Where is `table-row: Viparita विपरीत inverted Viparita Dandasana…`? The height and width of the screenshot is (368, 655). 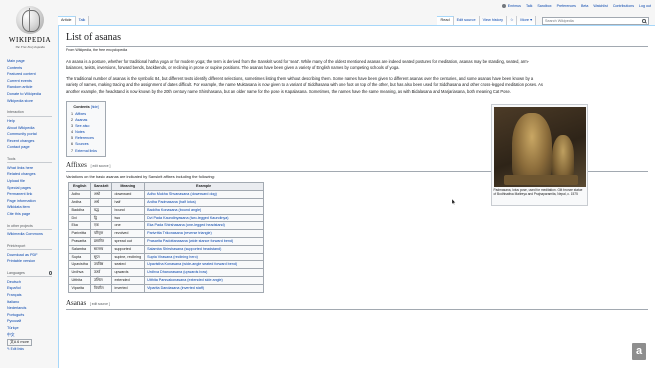
table-row: Viparita विपरीत inverted Viparita Dandasana… is located at coordinates (165, 288).